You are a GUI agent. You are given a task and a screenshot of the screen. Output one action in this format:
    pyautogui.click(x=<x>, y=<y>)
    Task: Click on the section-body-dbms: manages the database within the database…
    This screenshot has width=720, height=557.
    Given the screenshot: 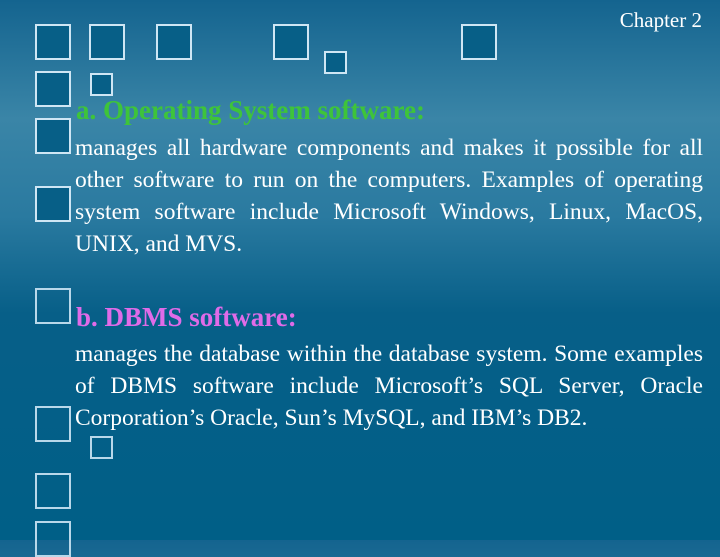 What is the action you would take?
    pyautogui.click(x=389, y=386)
    